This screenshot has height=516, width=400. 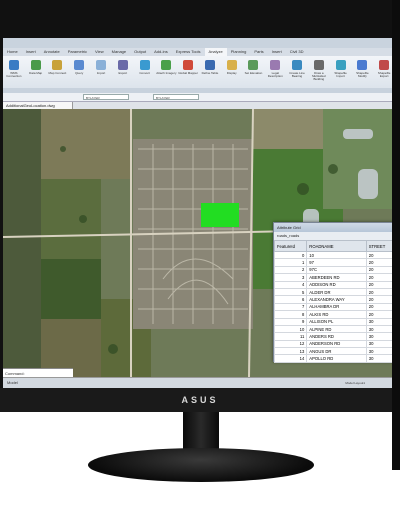 I want to click on table-row: 13 ANGUS DR 30, so click(x=335, y=351).